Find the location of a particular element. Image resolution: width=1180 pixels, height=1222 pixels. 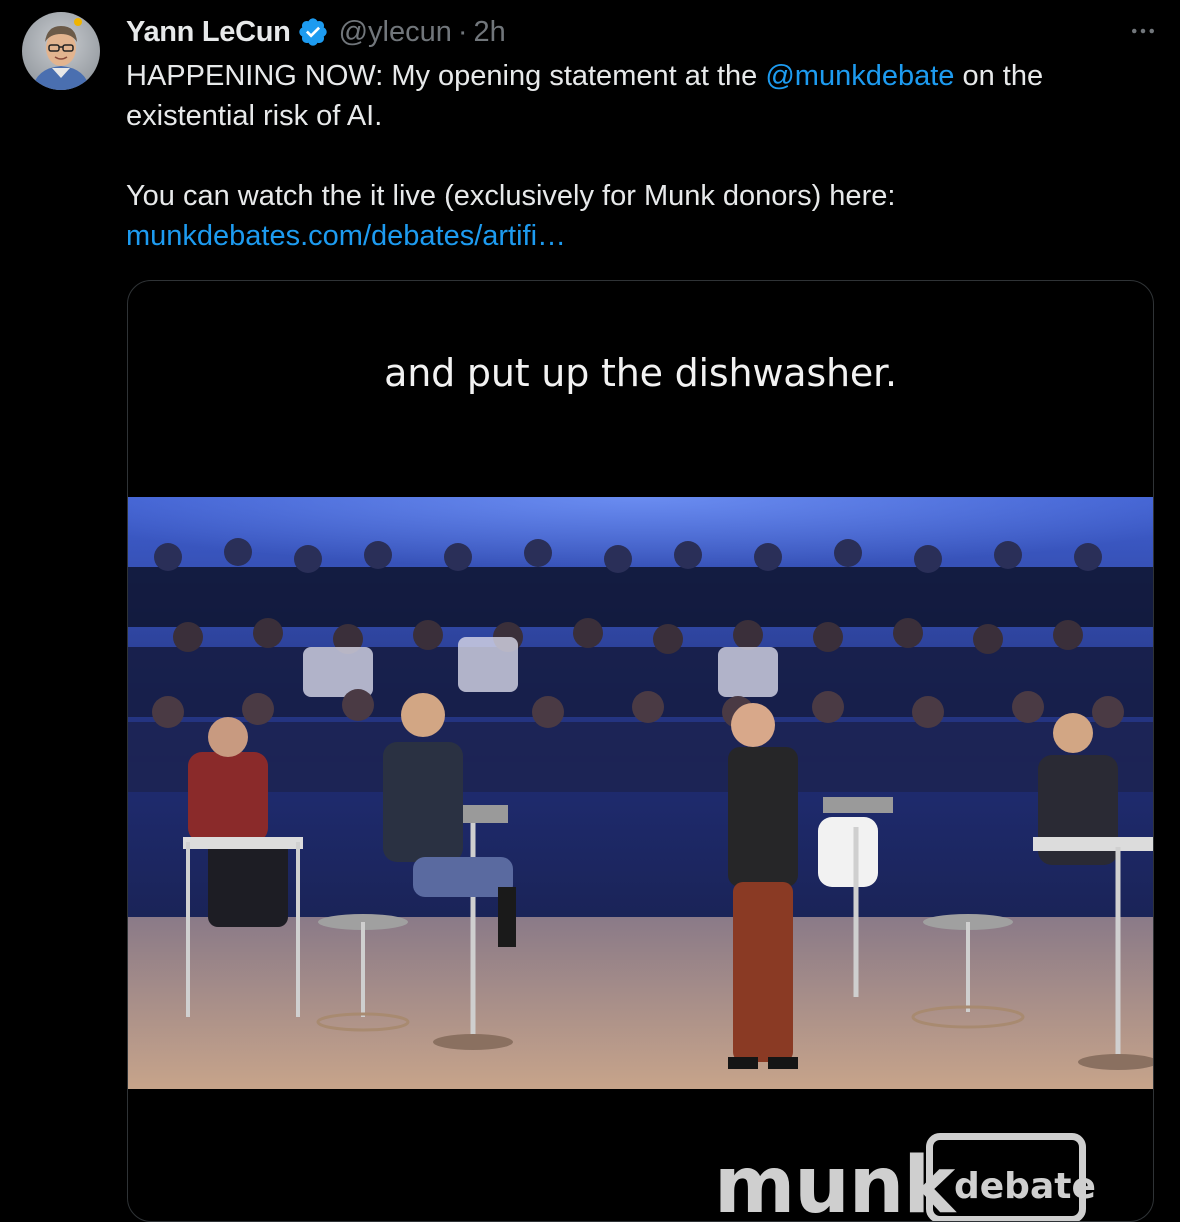

tweet-text-suffix: on the is located at coordinates (999, 76).